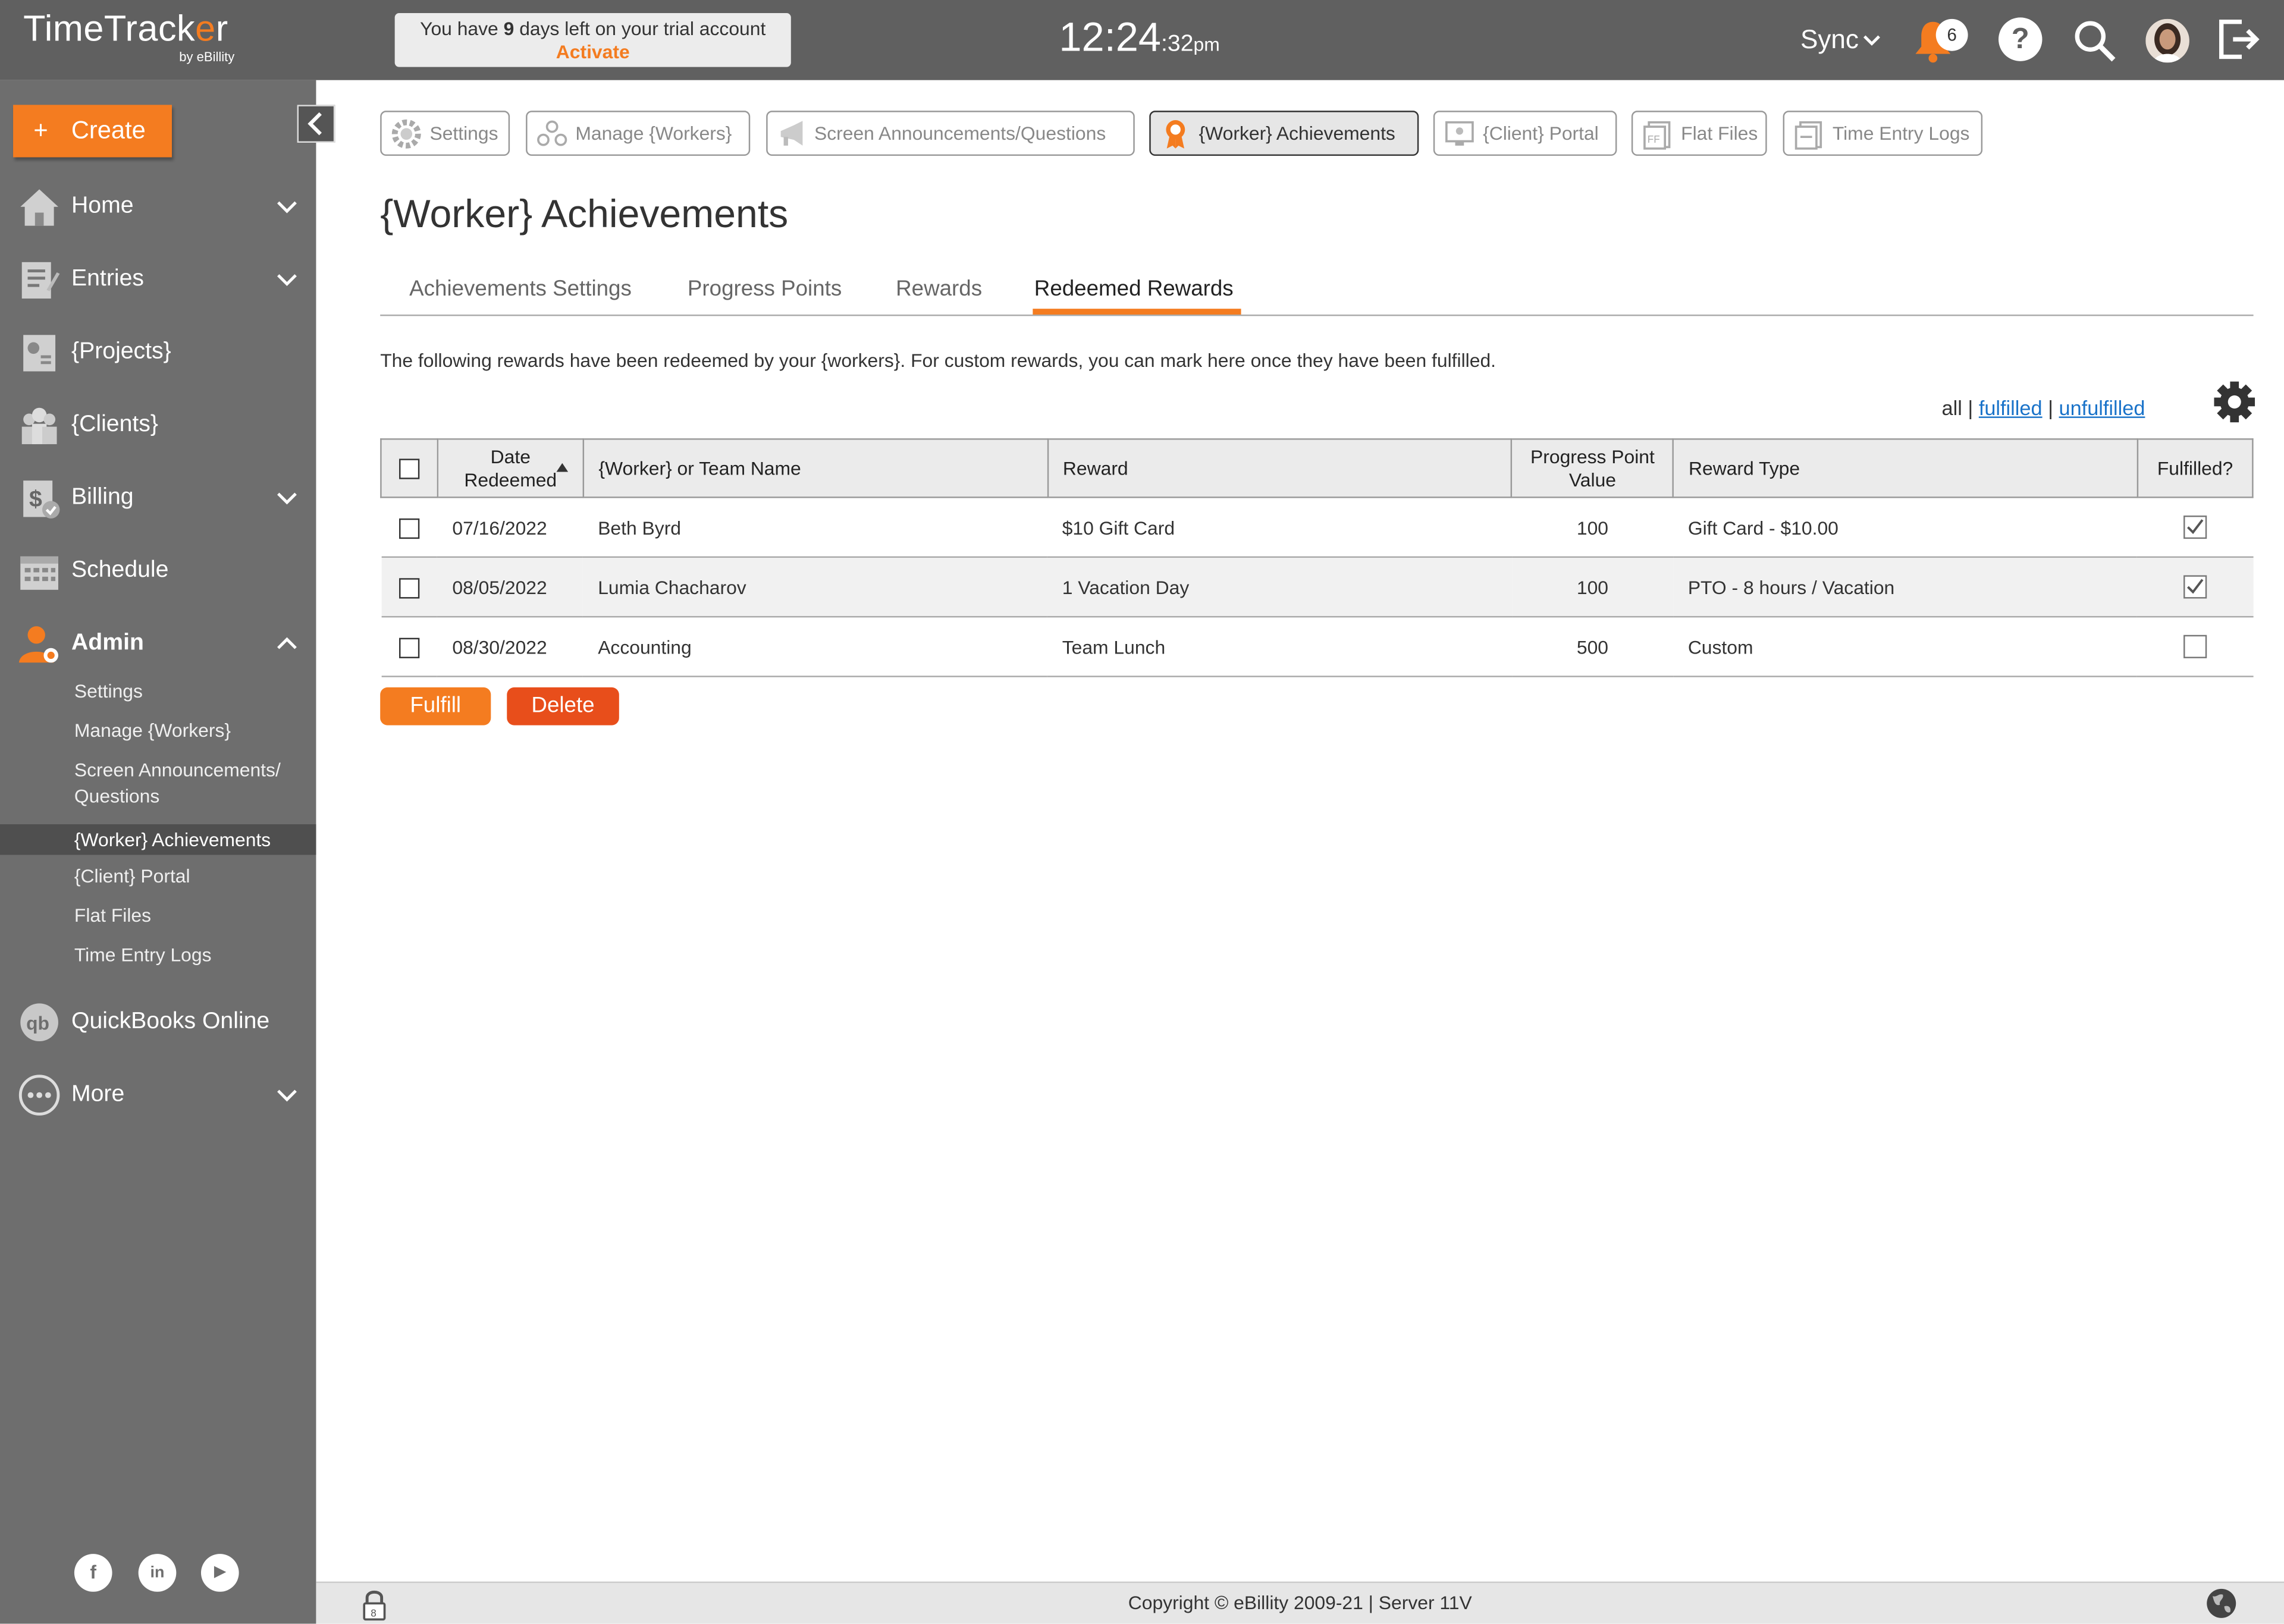  I want to click on sidebar-item-clients: {Clients}, so click(158, 427).